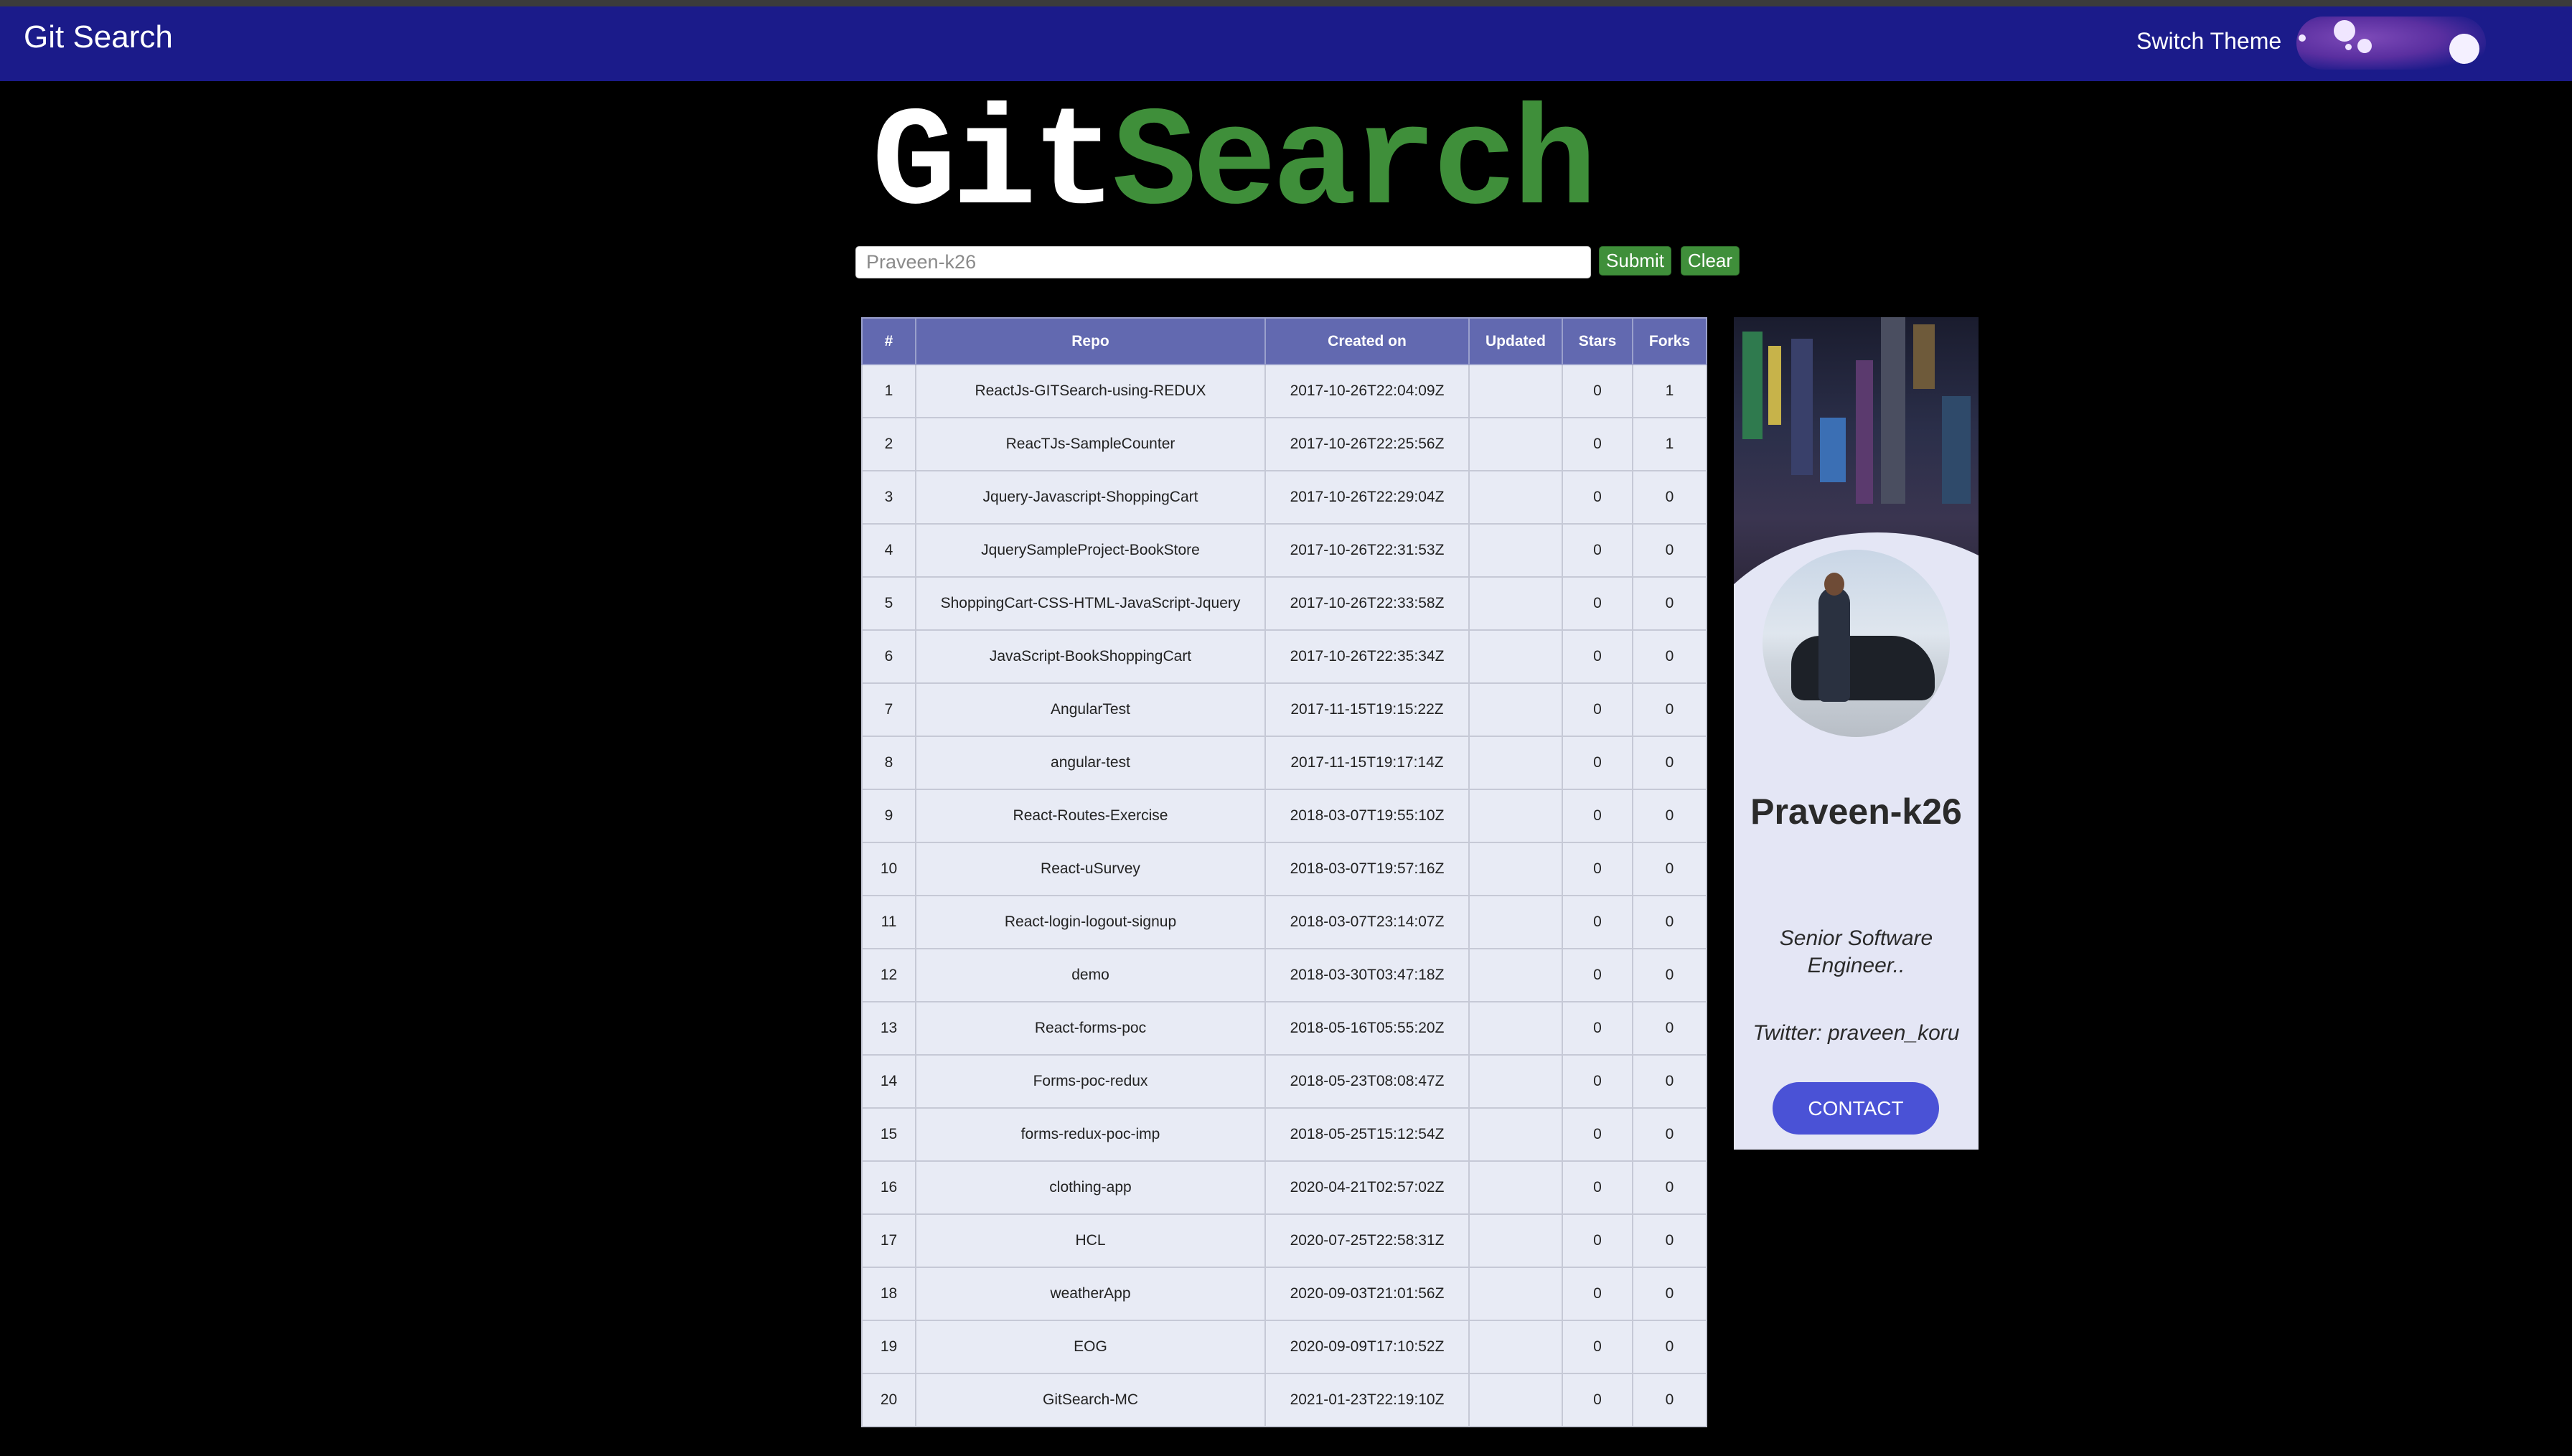 Image resolution: width=2572 pixels, height=1456 pixels. What do you see at coordinates (1516, 341) in the screenshot?
I see `column-header-updated: Updated` at bounding box center [1516, 341].